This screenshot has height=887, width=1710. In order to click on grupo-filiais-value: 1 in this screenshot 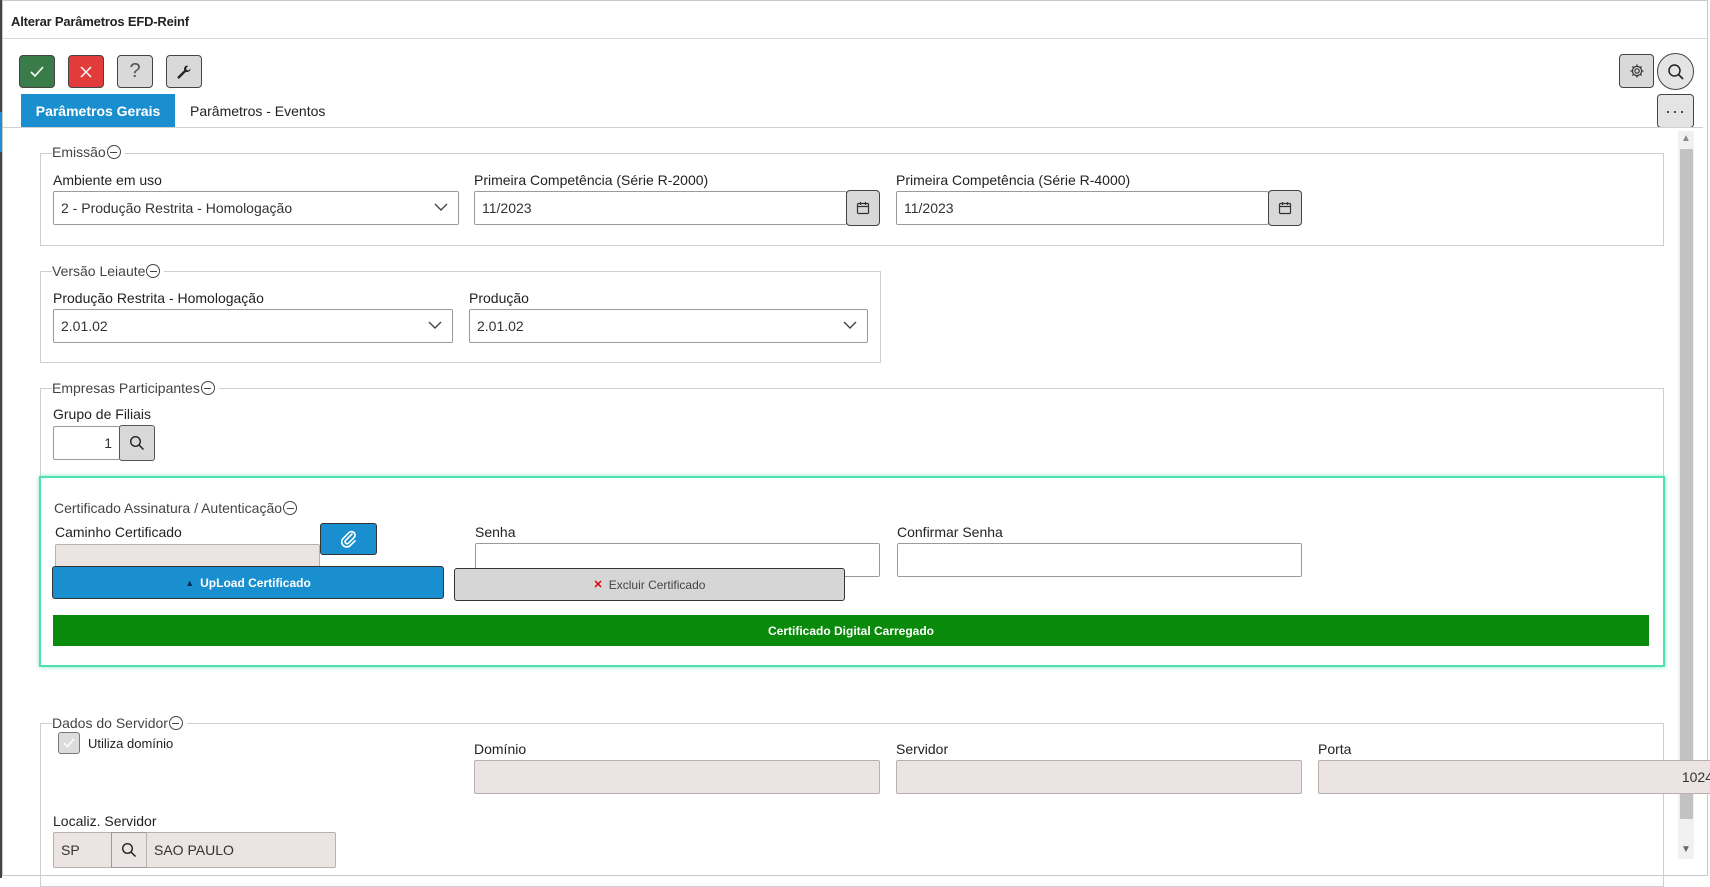, I will do `click(108, 443)`.